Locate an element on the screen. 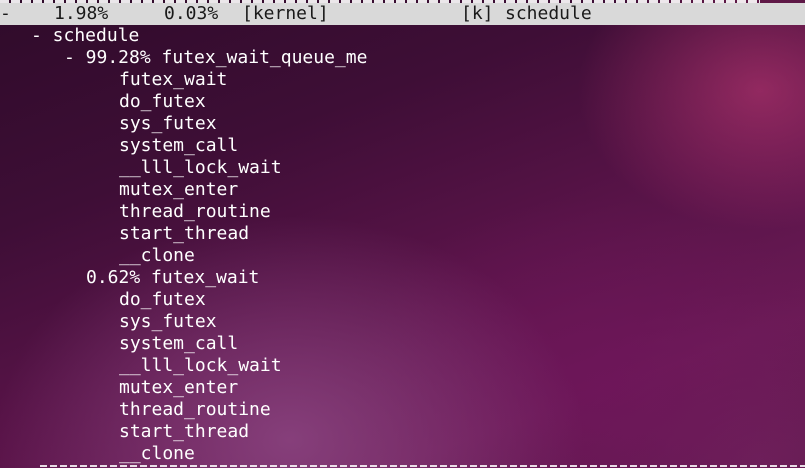 This screenshot has height=468, width=805. children-percent: 1.98% is located at coordinates (81, 13).